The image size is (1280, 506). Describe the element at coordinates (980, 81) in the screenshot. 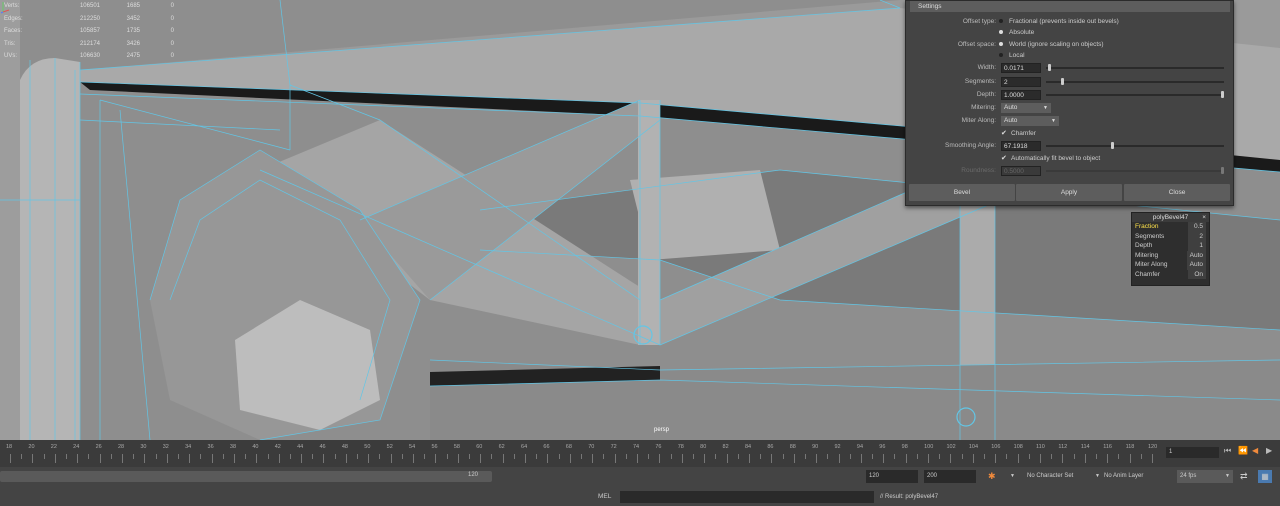

I see `segments-label: Segments:` at that location.